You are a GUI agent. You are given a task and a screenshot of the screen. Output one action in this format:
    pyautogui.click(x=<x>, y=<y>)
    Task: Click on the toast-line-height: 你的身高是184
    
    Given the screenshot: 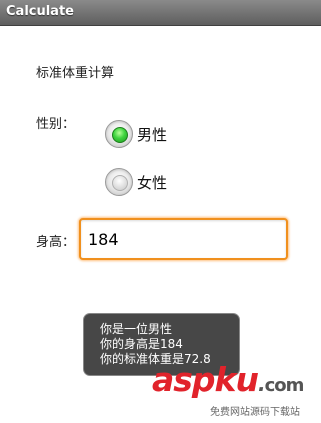 What is the action you would take?
    pyautogui.click(x=141, y=344)
    